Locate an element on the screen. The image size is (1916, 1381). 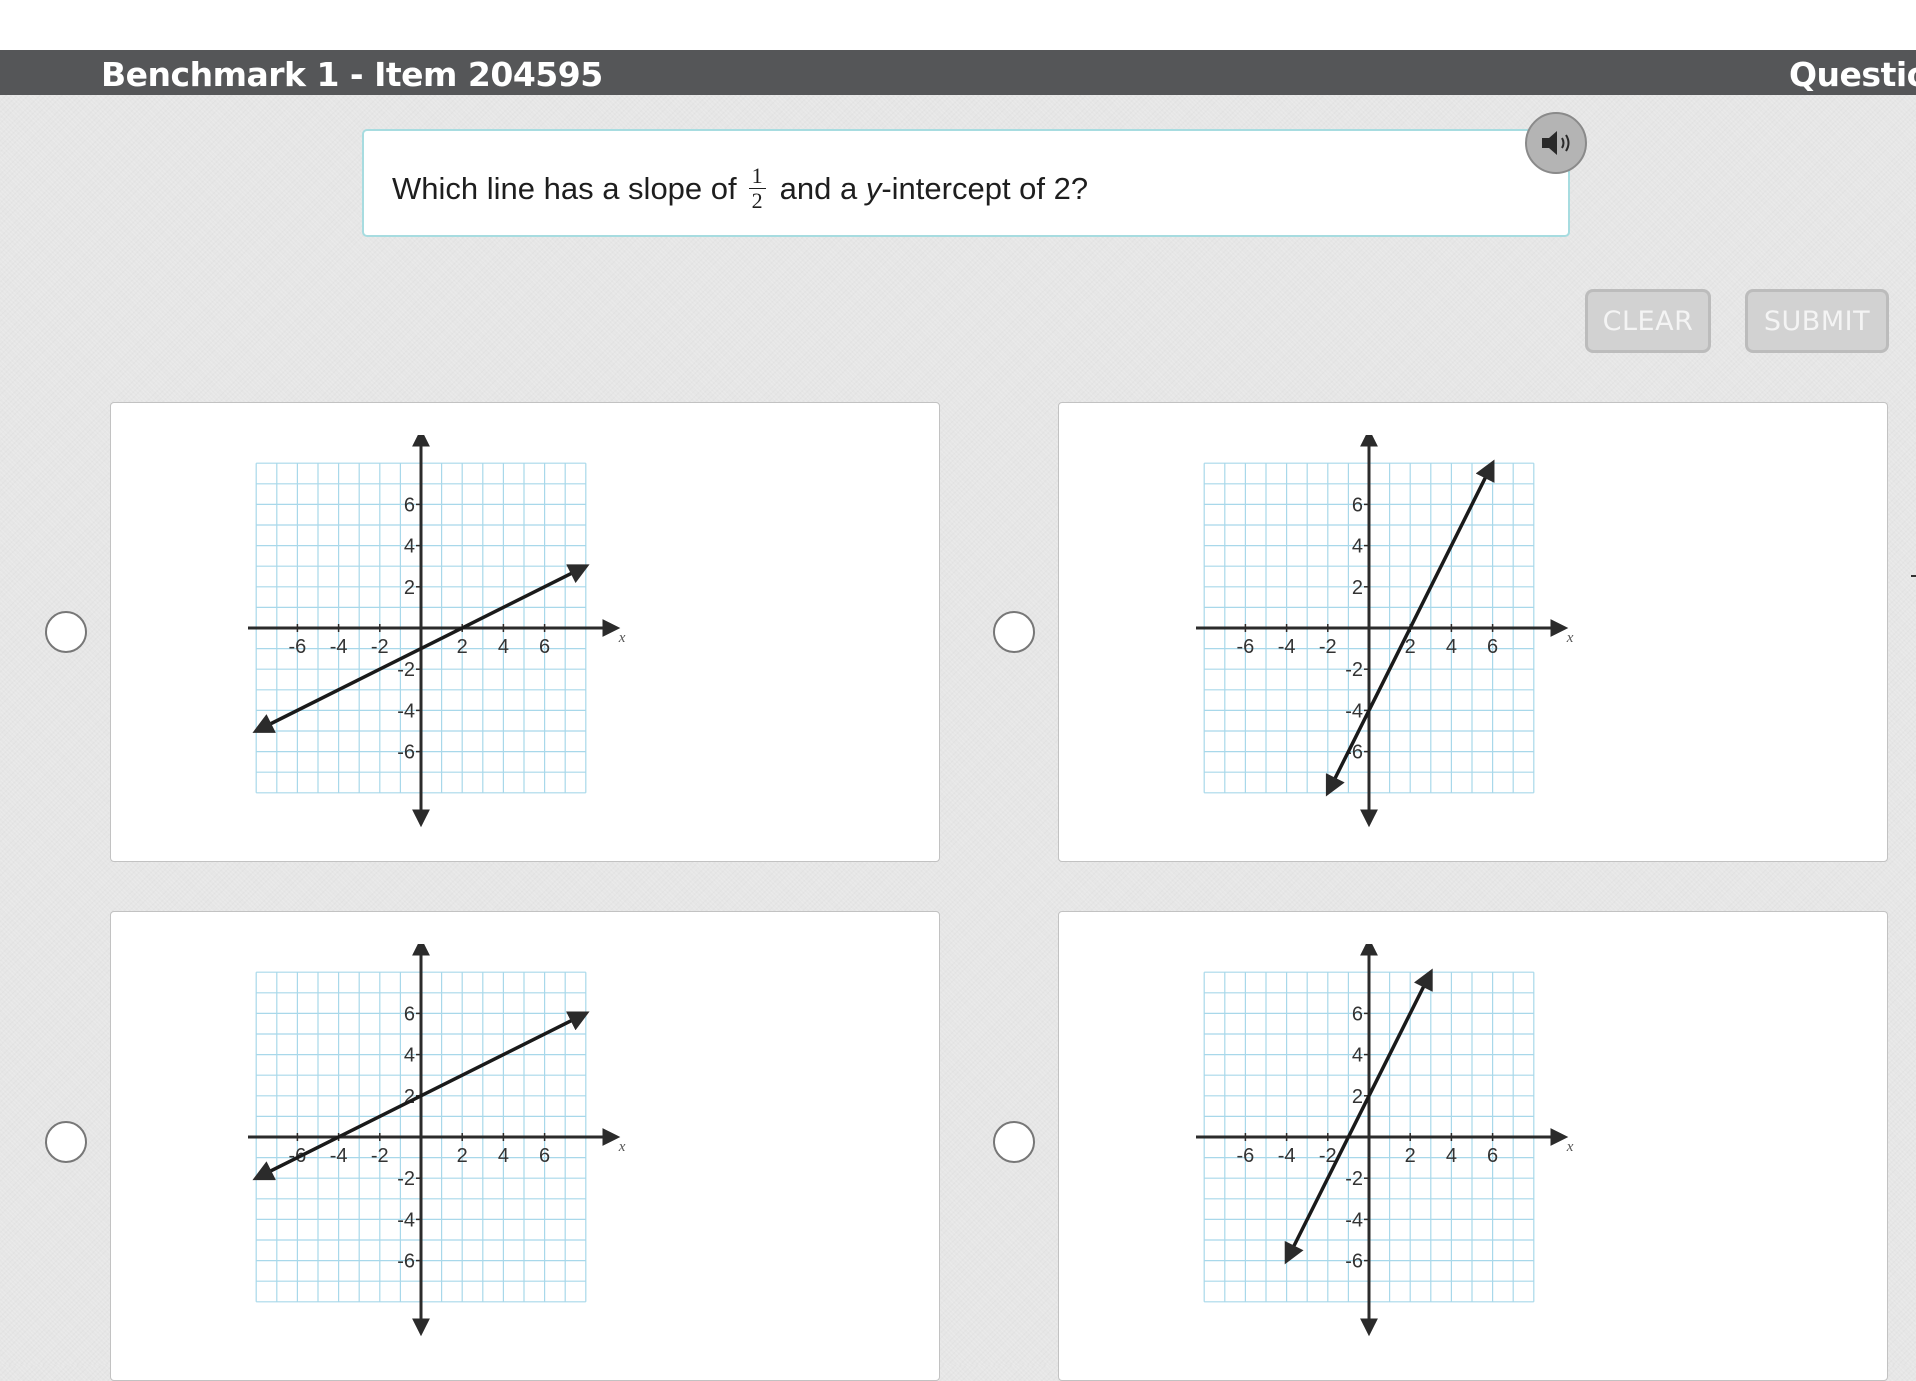
radio-option-a is located at coordinates (66, 632).